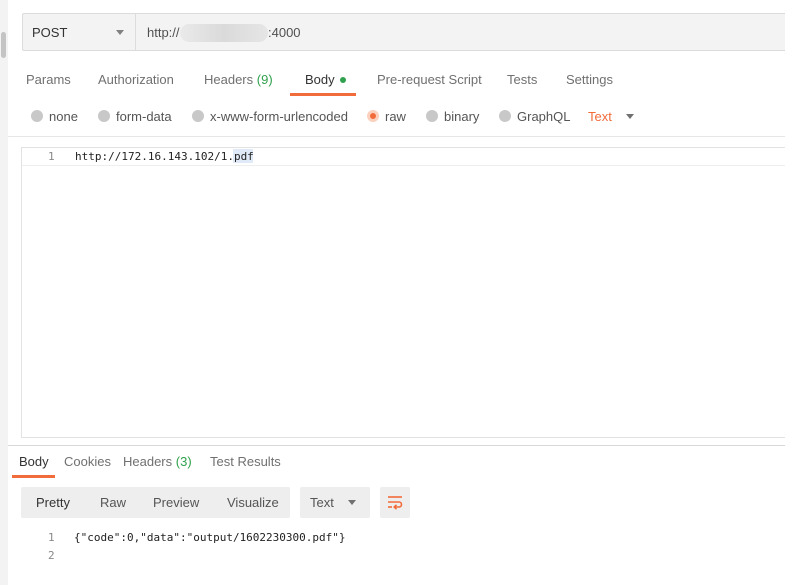  What do you see at coordinates (543, 116) in the screenshot?
I see `radio-graphql-label: GraphQL` at bounding box center [543, 116].